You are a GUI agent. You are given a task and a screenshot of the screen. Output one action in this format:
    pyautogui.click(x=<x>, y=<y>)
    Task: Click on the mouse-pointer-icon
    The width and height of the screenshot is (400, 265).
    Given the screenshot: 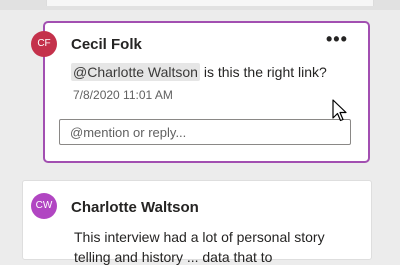 What is the action you would take?
    pyautogui.click(x=339, y=110)
    